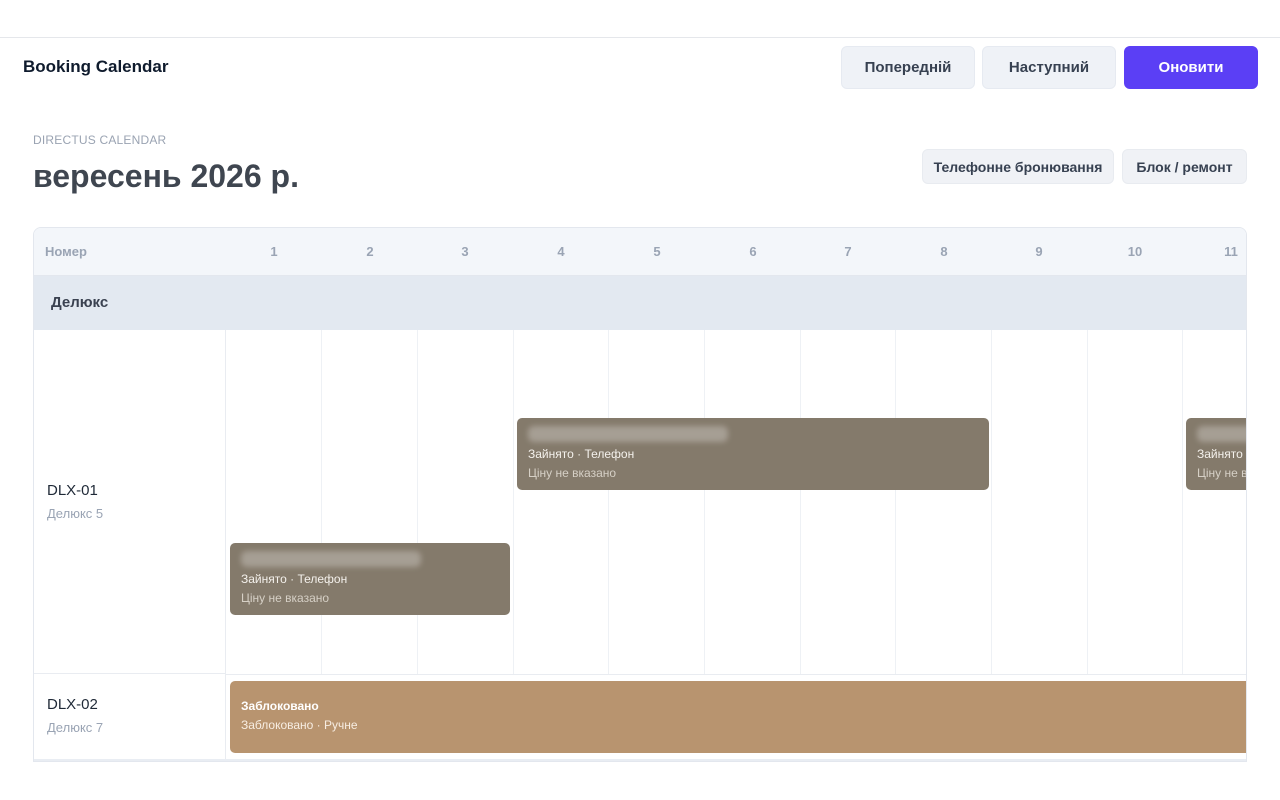 This screenshot has width=1280, height=800. I want to click on room-type: Делюкс 5, so click(75, 513).